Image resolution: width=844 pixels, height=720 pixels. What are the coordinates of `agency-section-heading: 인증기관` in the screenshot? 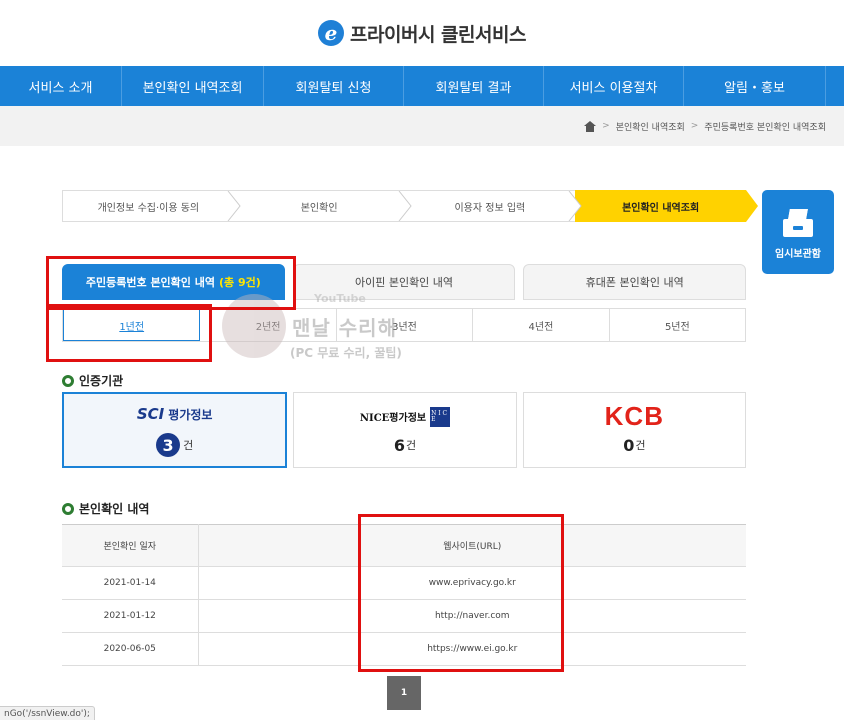 It's located at (92, 380).